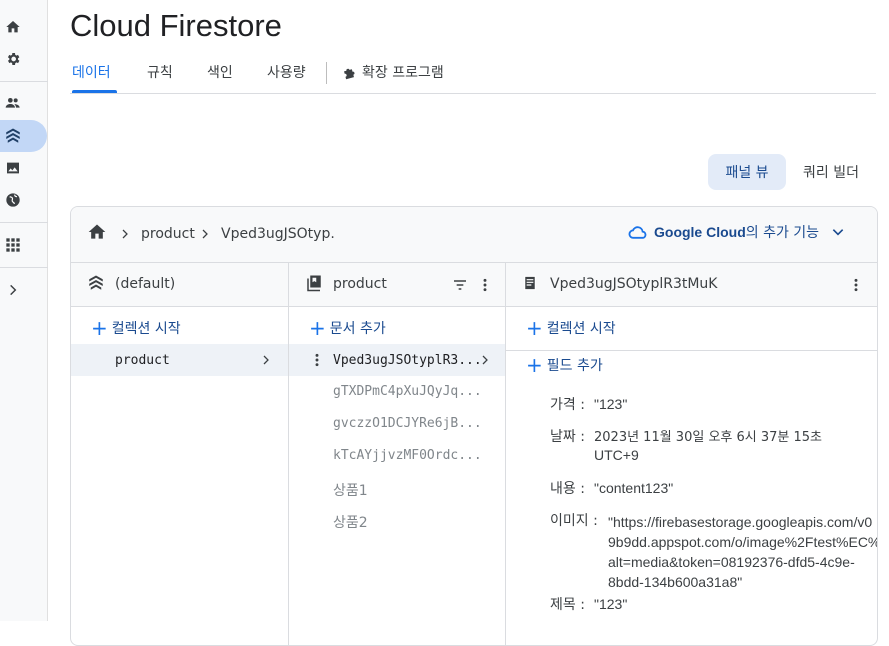 This screenshot has height=646, width=889. What do you see at coordinates (782, 233) in the screenshot?
I see `google-cloud-suffix: 의 추가 기능` at bounding box center [782, 233].